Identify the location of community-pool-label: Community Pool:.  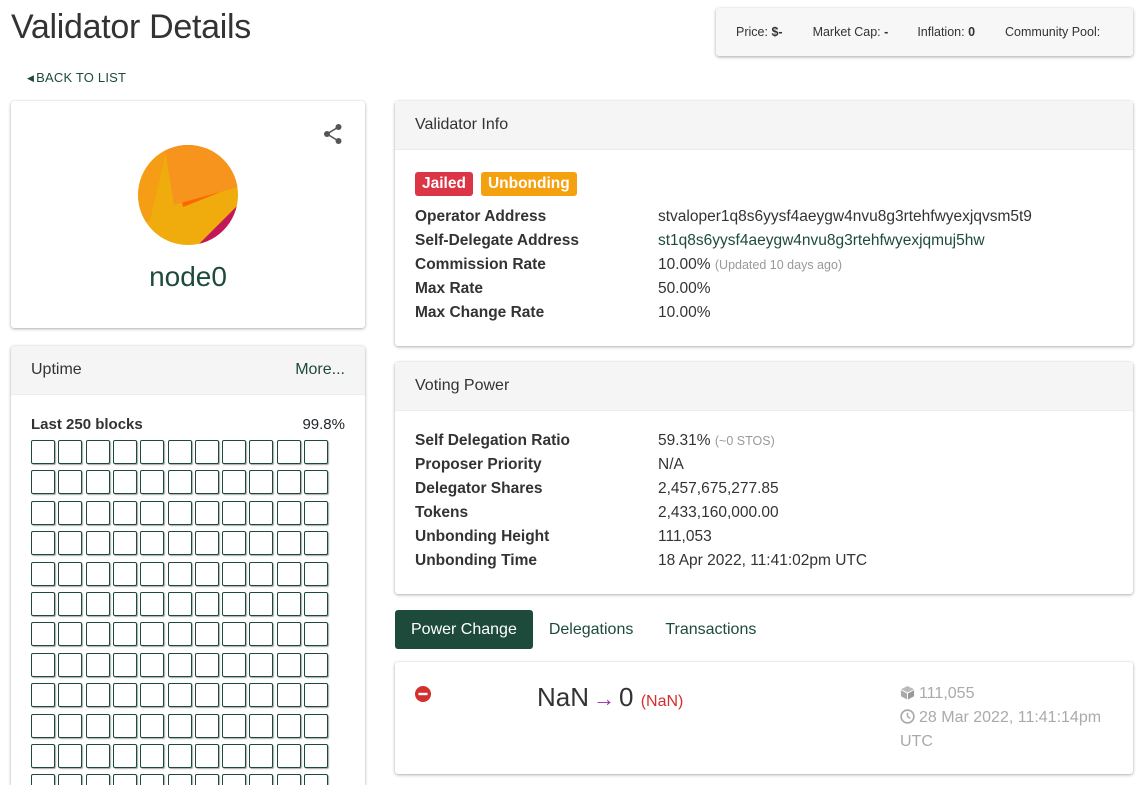
(1053, 32).